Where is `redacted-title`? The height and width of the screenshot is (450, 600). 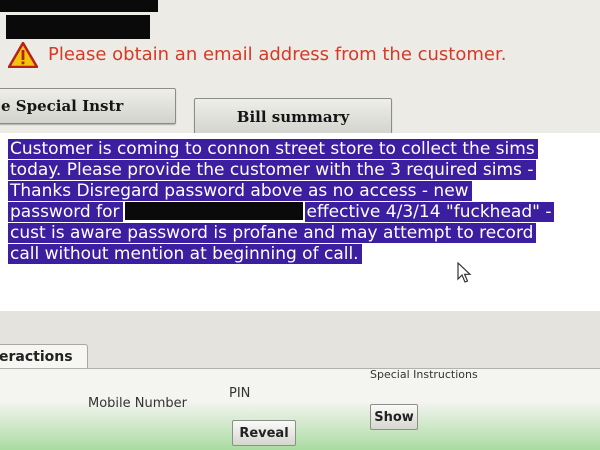 redacted-title is located at coordinates (79, 6).